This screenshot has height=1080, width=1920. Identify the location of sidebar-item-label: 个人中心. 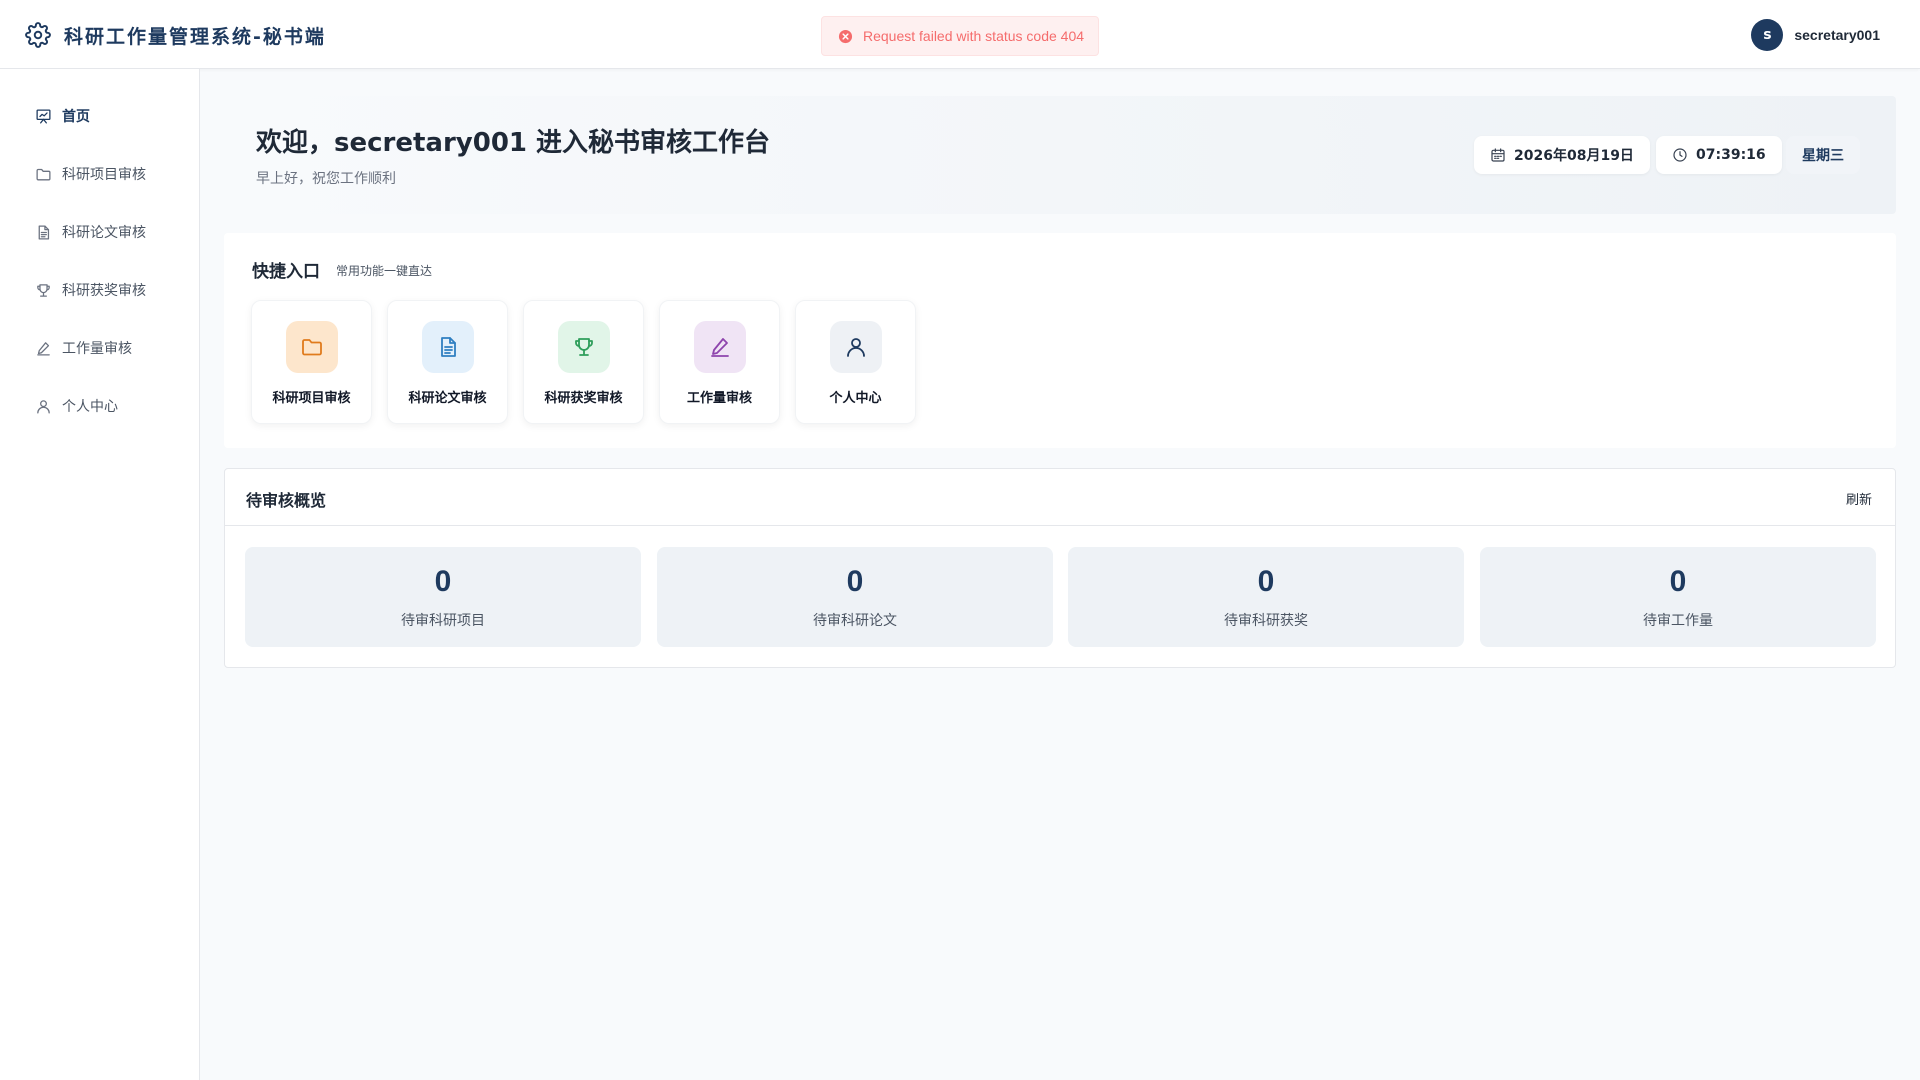
(90, 407).